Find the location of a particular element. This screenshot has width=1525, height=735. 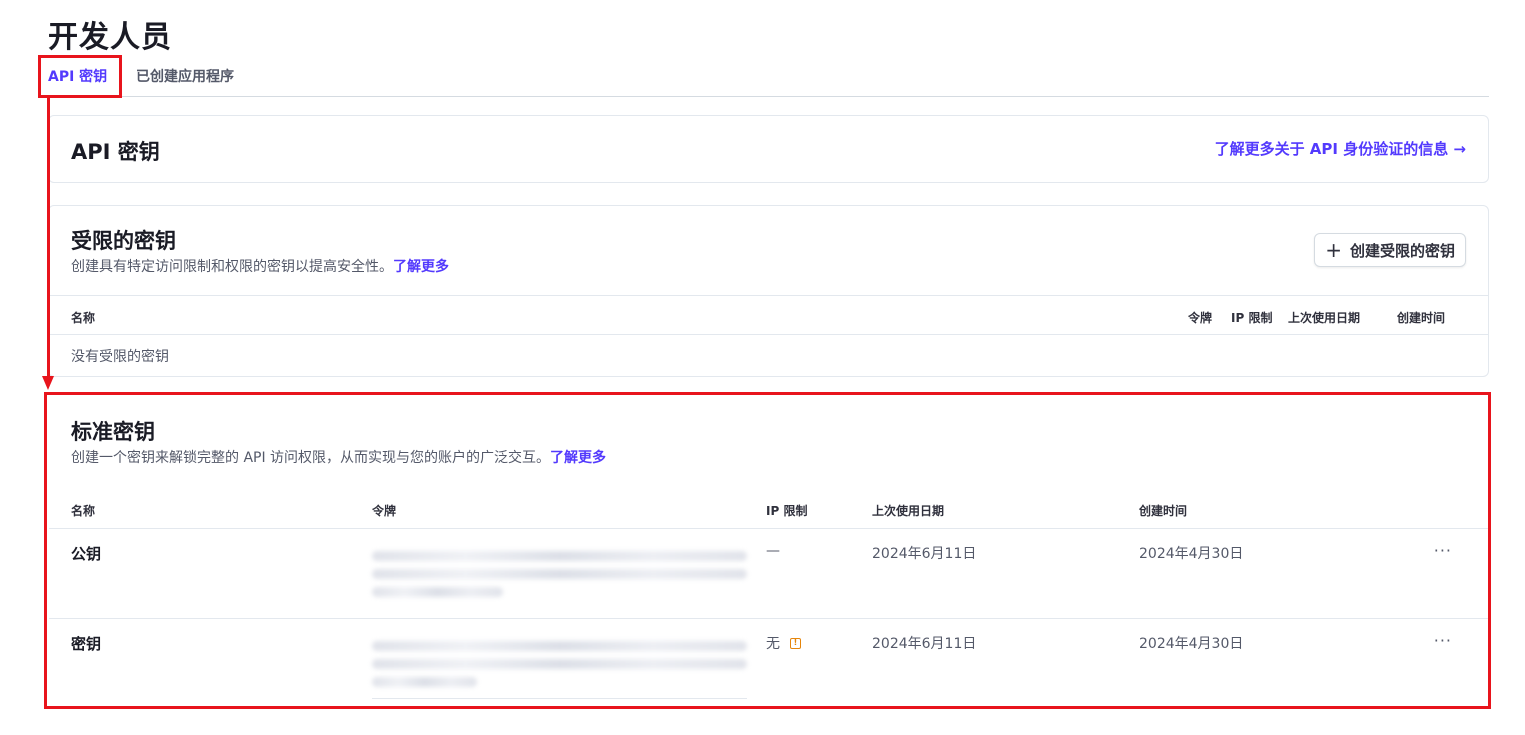

restricted-table-header: 名称 令牌 IP 限制 上次使用日期 创建时间 is located at coordinates (768, 315).